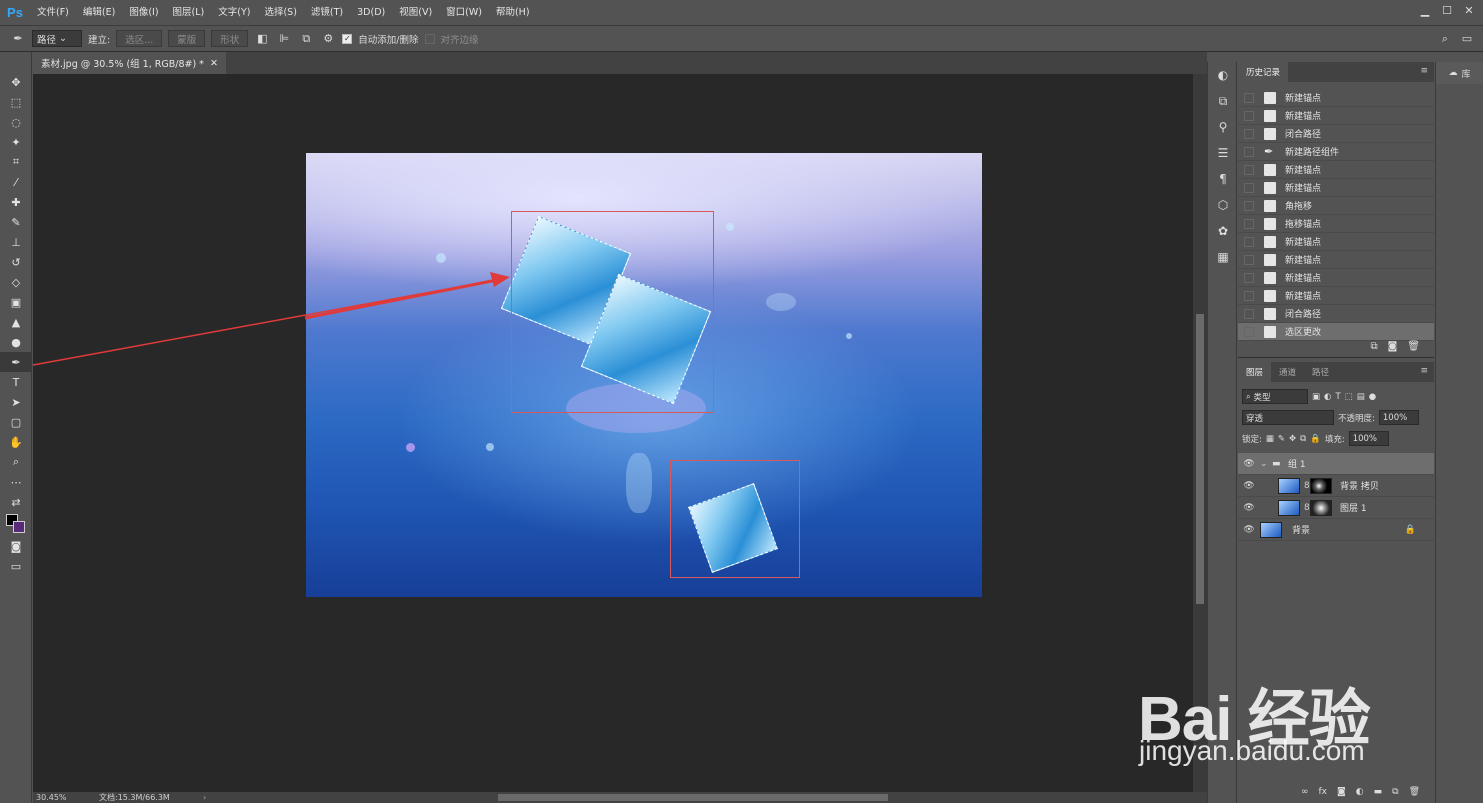  What do you see at coordinates (99, 13) in the screenshot?
I see `menu-edit: 编辑(E)` at bounding box center [99, 13].